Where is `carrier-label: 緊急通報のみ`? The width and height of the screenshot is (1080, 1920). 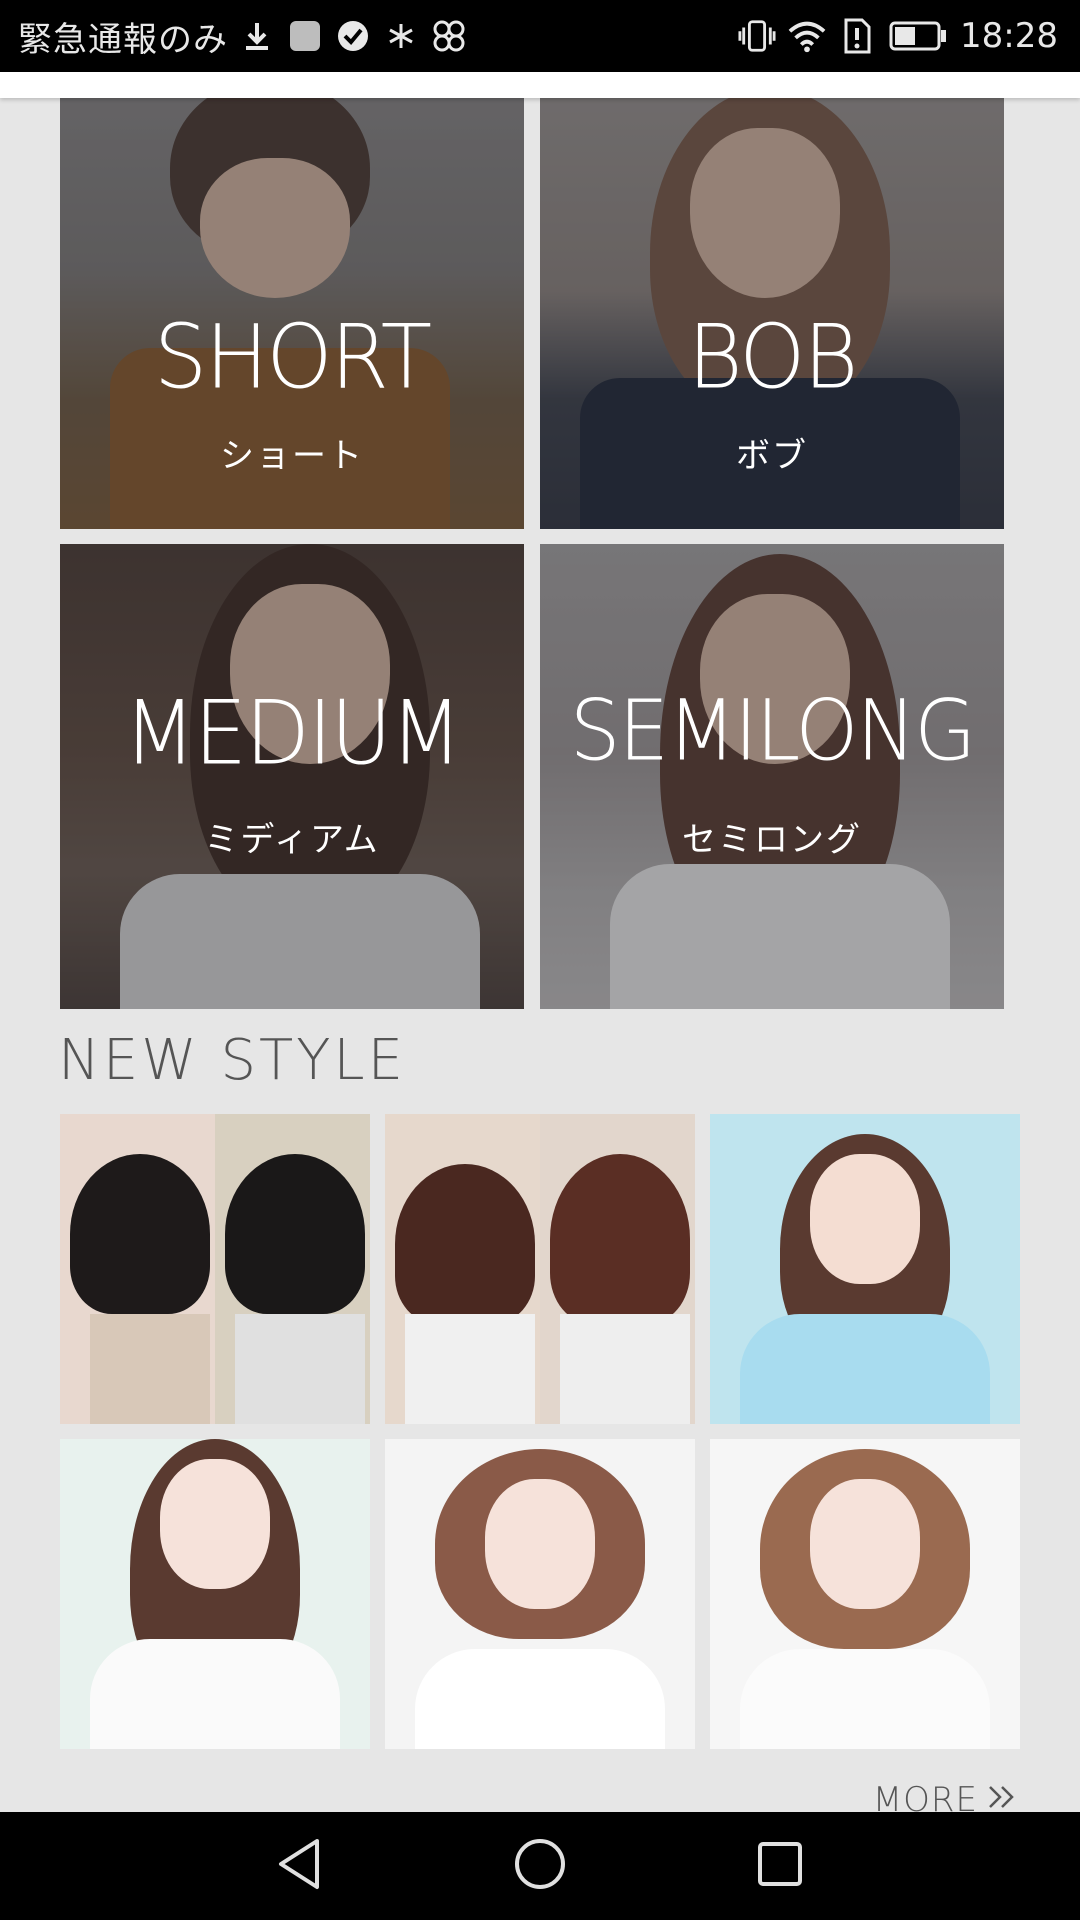 carrier-label: 緊急通報のみ is located at coordinates (123, 39).